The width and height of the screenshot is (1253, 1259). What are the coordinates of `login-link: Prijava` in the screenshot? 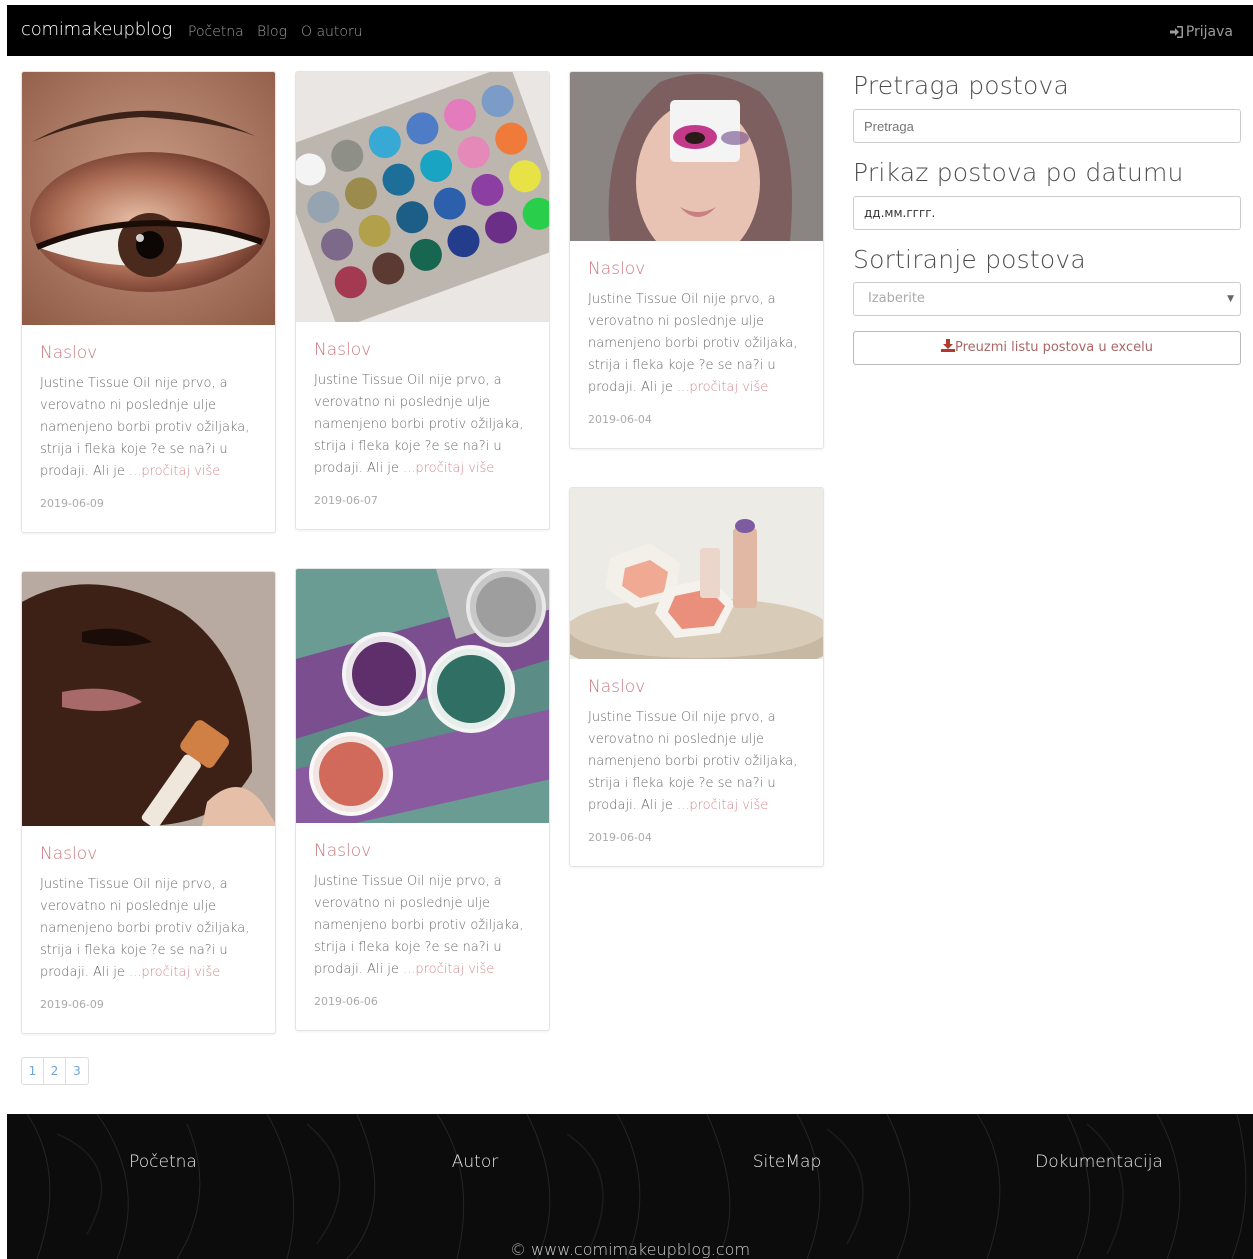 It's located at (1201, 32).